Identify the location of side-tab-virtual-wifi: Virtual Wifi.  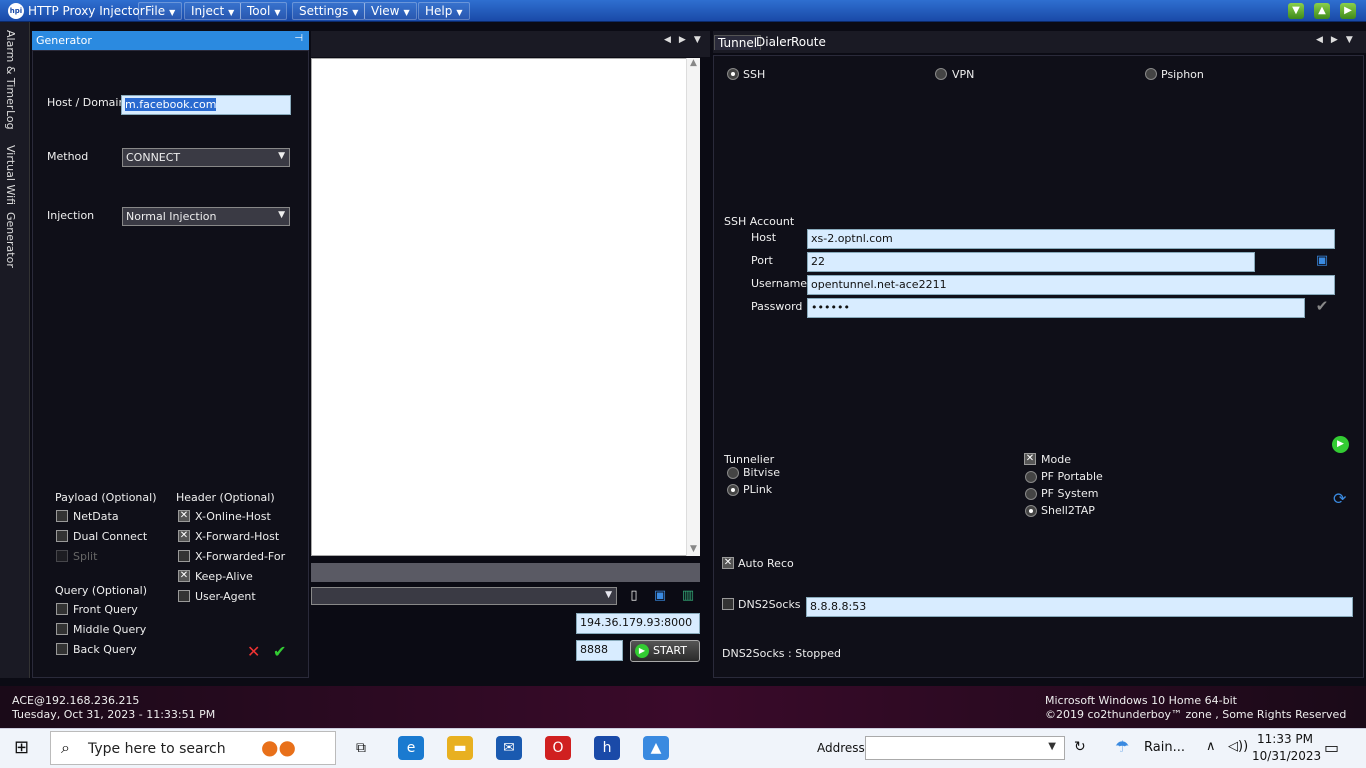
(10, 175).